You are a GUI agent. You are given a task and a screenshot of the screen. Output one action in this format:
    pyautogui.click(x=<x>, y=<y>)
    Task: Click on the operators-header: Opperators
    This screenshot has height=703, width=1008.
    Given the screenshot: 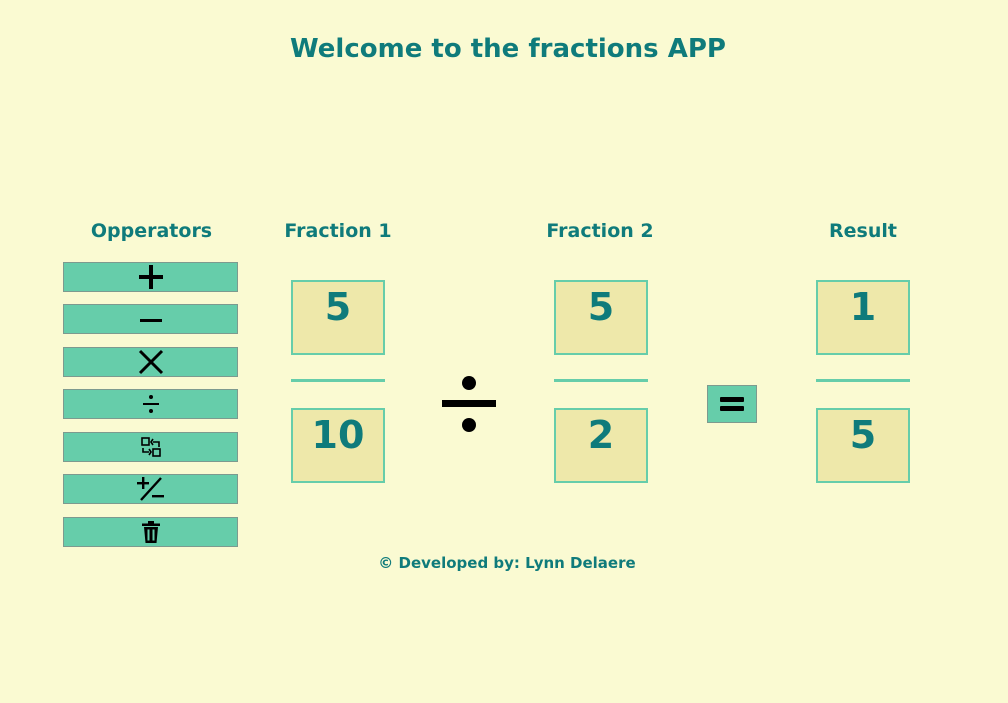 What is the action you would take?
    pyautogui.click(x=151, y=231)
    